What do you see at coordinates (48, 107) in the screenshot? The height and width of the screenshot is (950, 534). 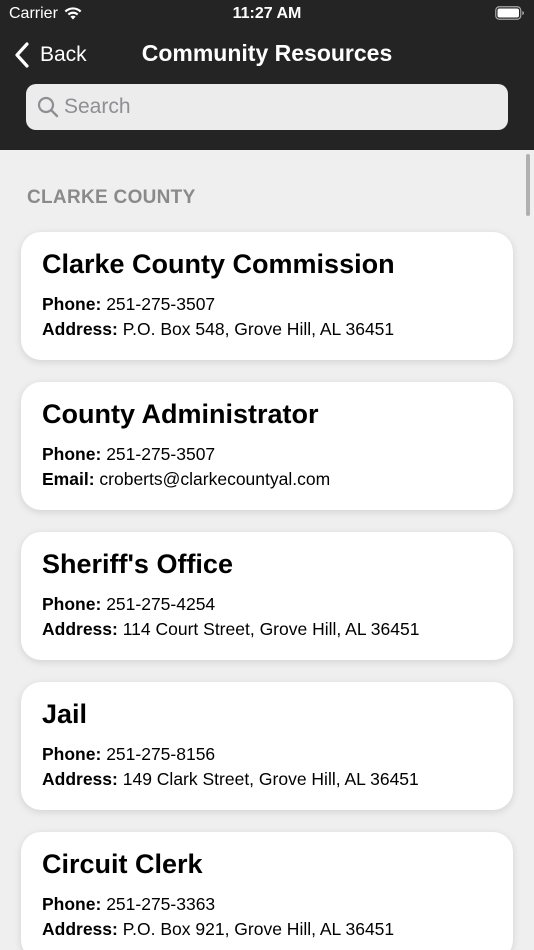 I see `search-icon` at bounding box center [48, 107].